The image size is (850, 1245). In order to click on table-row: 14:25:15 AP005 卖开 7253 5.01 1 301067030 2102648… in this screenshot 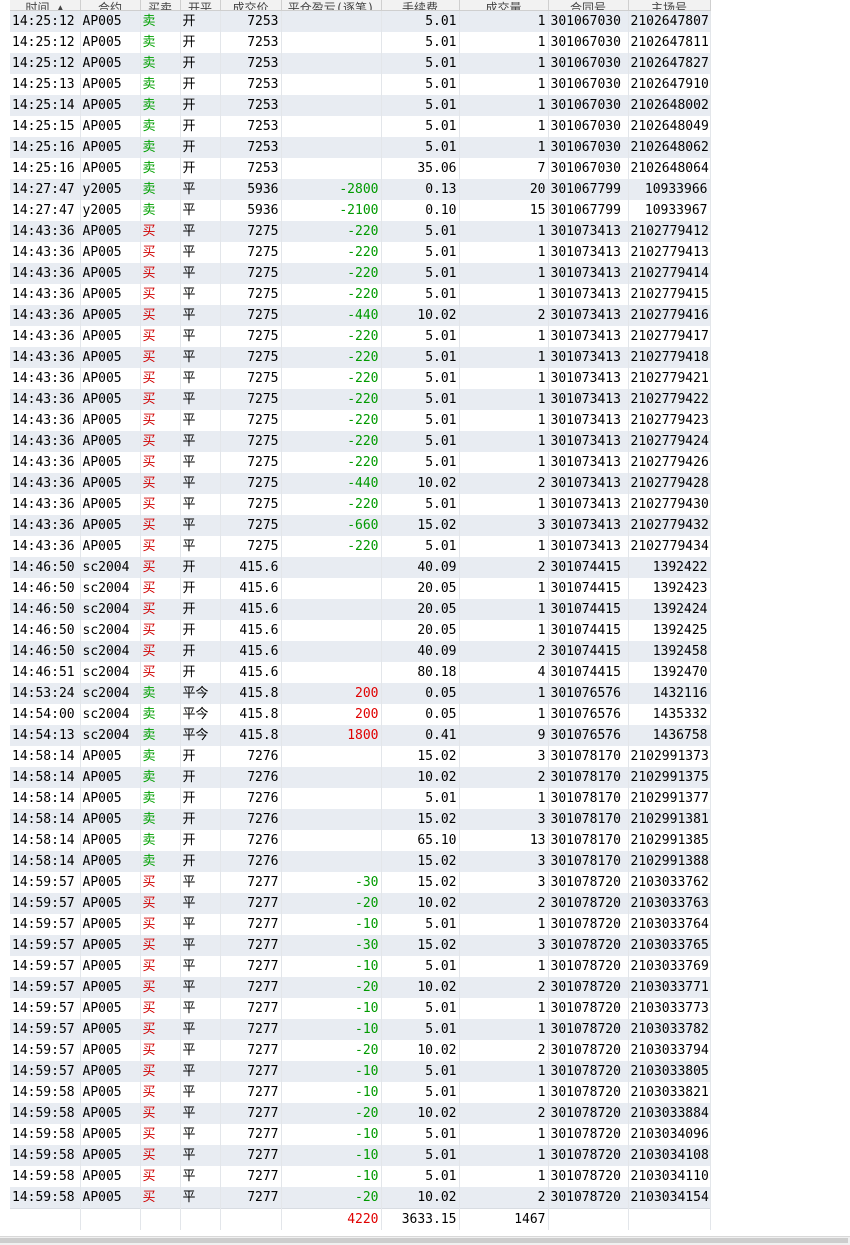, I will do `click(360, 126)`.